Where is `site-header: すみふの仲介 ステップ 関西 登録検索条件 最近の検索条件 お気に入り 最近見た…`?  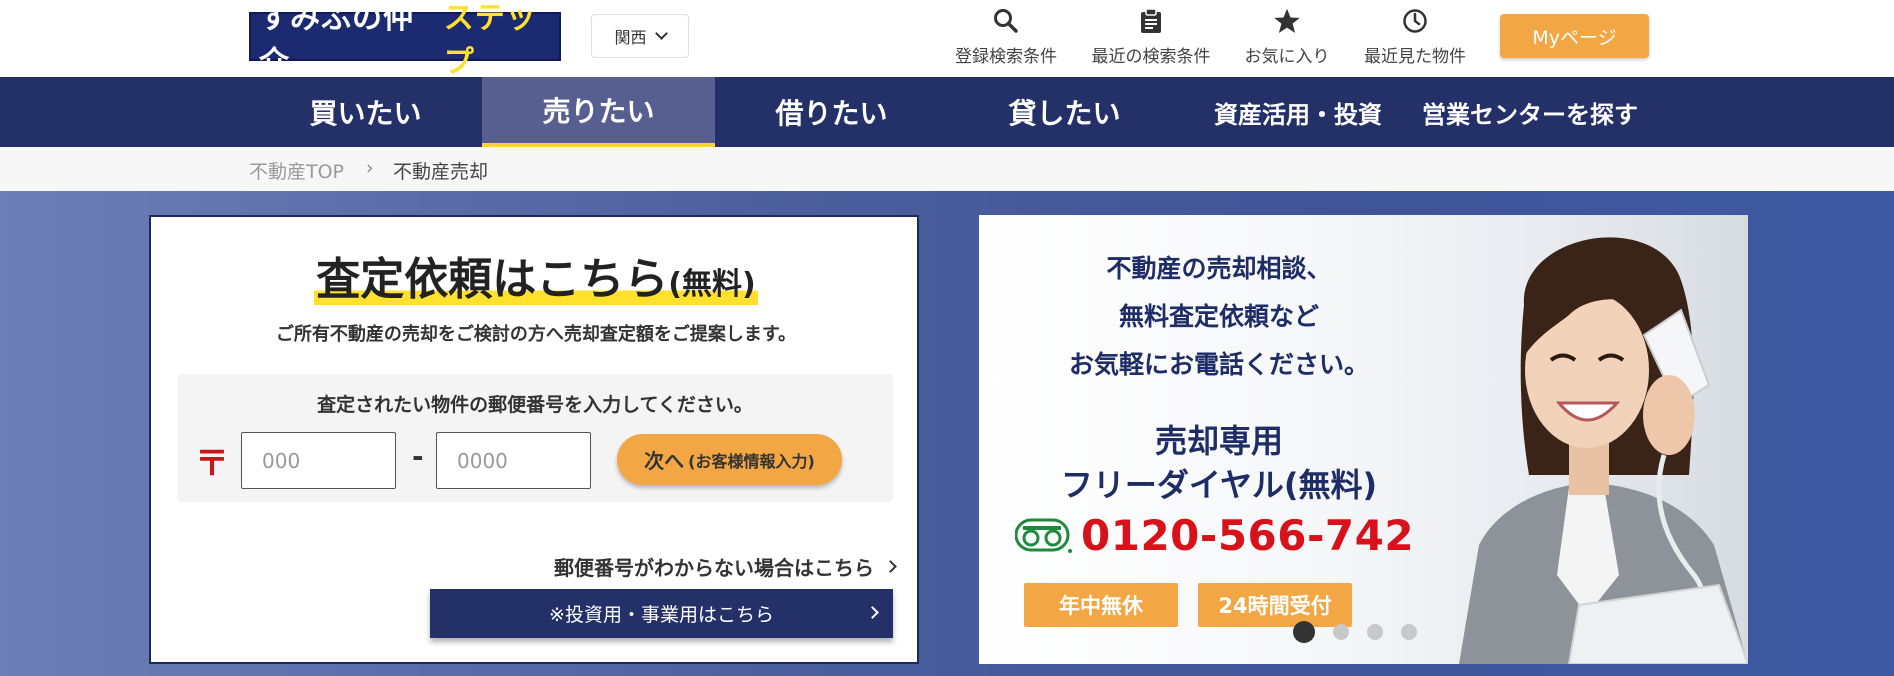
site-header: すみふの仲介 ステップ 関西 登録検索条件 最近の検索条件 お気に入り 最近見た… is located at coordinates (947, 40).